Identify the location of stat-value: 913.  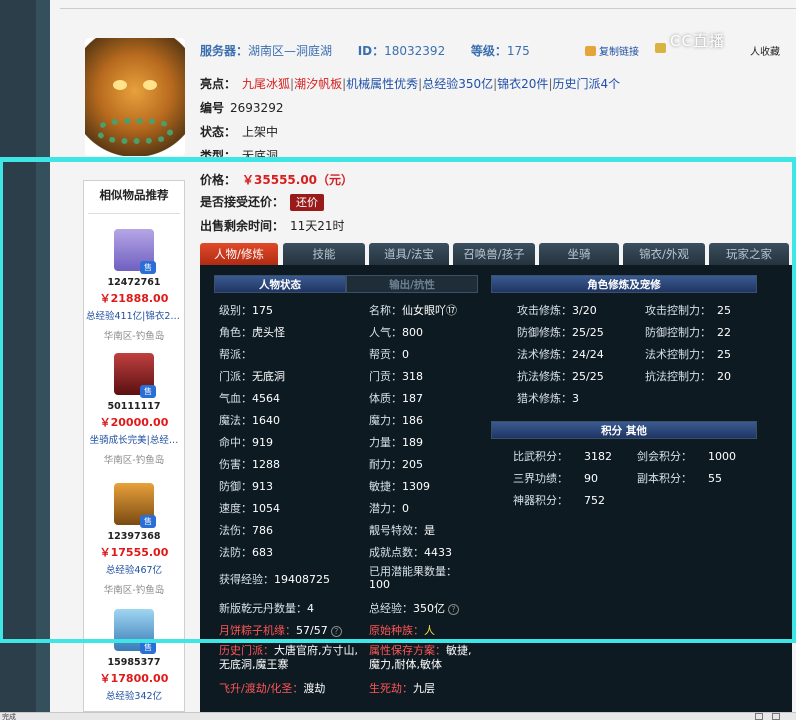
(262, 486).